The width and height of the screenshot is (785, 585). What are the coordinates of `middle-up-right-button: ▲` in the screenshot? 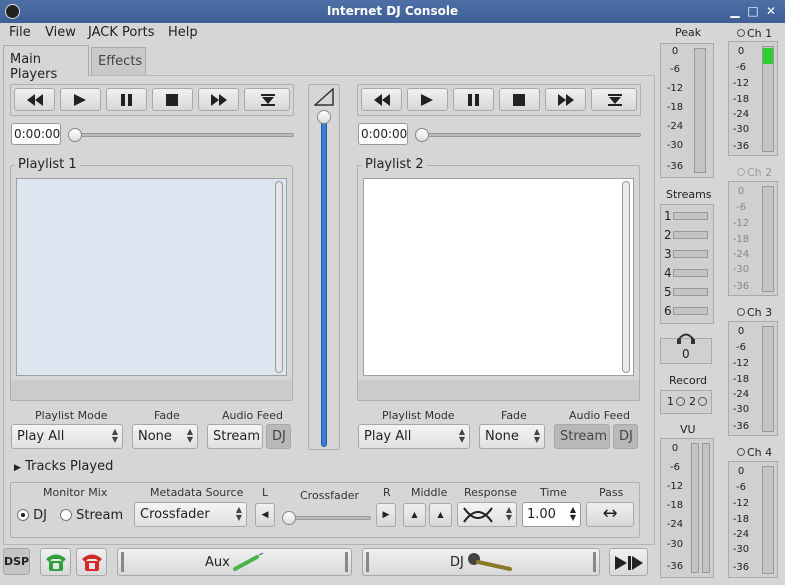 It's located at (440, 515).